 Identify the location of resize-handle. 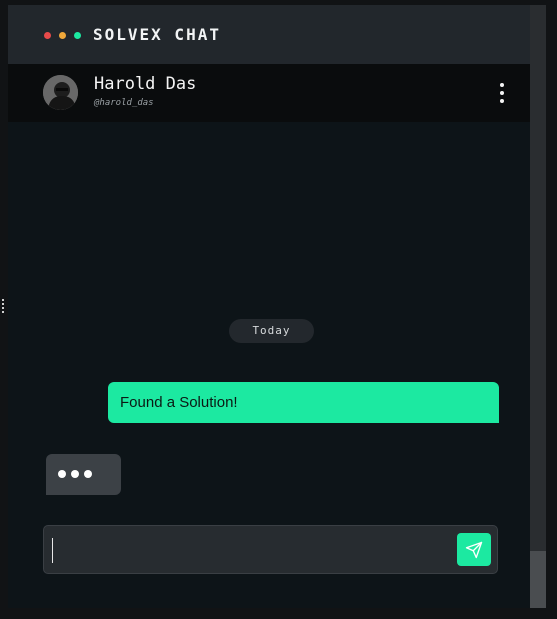
(3, 308).